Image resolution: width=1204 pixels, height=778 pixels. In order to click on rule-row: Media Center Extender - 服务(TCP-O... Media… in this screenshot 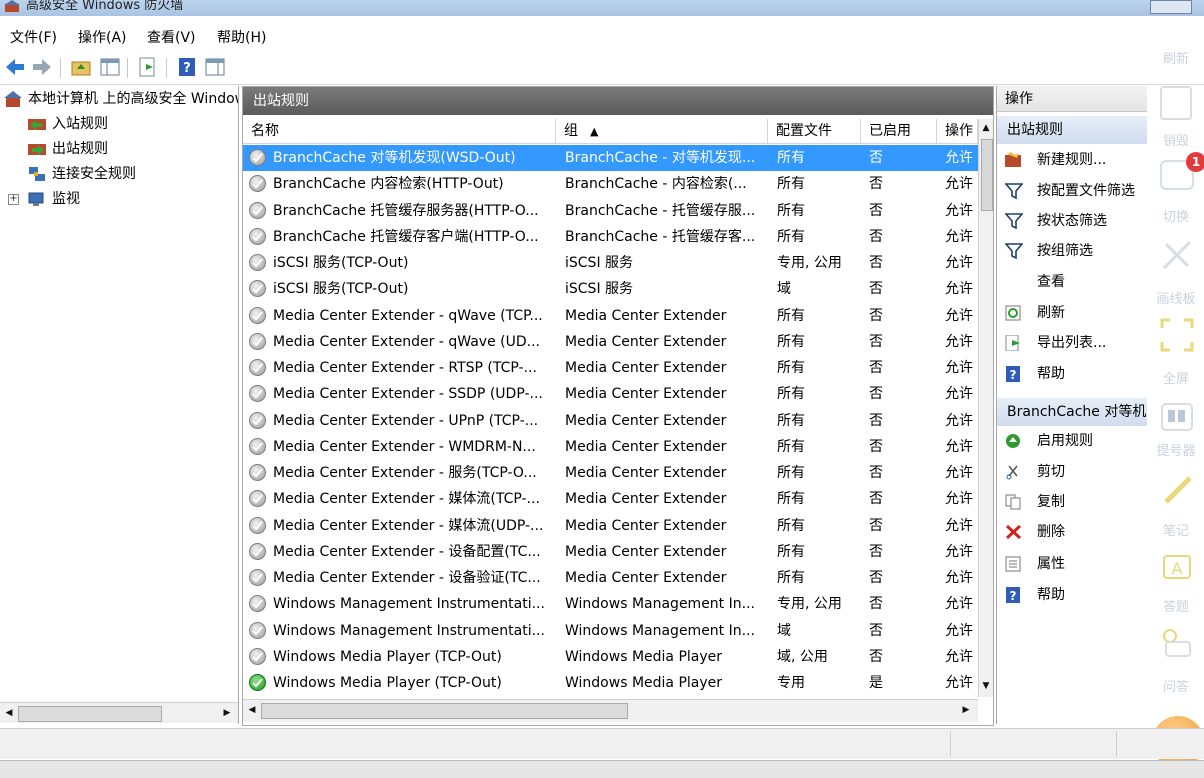, I will do `click(610, 473)`.